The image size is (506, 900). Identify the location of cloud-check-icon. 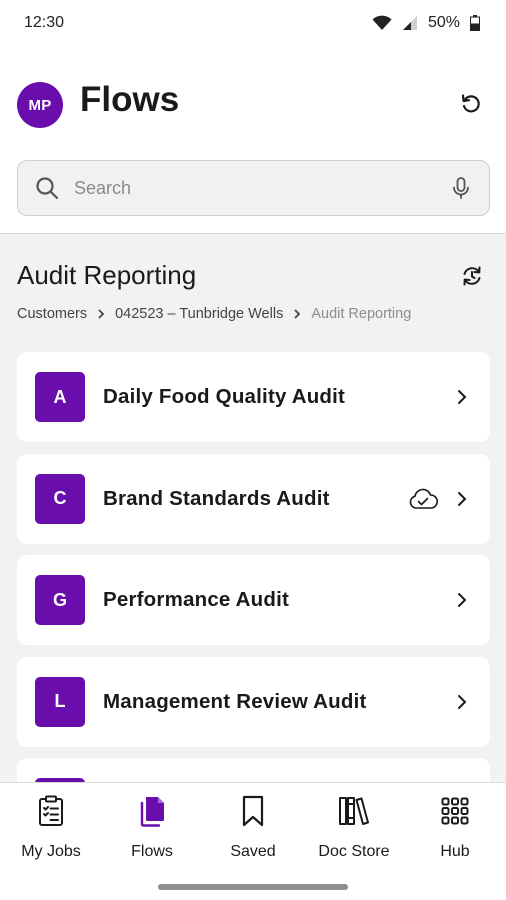
(423, 499).